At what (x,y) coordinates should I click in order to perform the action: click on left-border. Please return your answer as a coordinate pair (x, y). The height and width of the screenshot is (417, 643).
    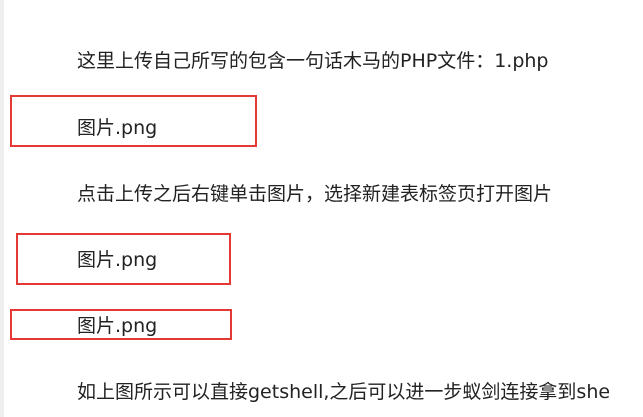
    Looking at the image, I should click on (2, 208).